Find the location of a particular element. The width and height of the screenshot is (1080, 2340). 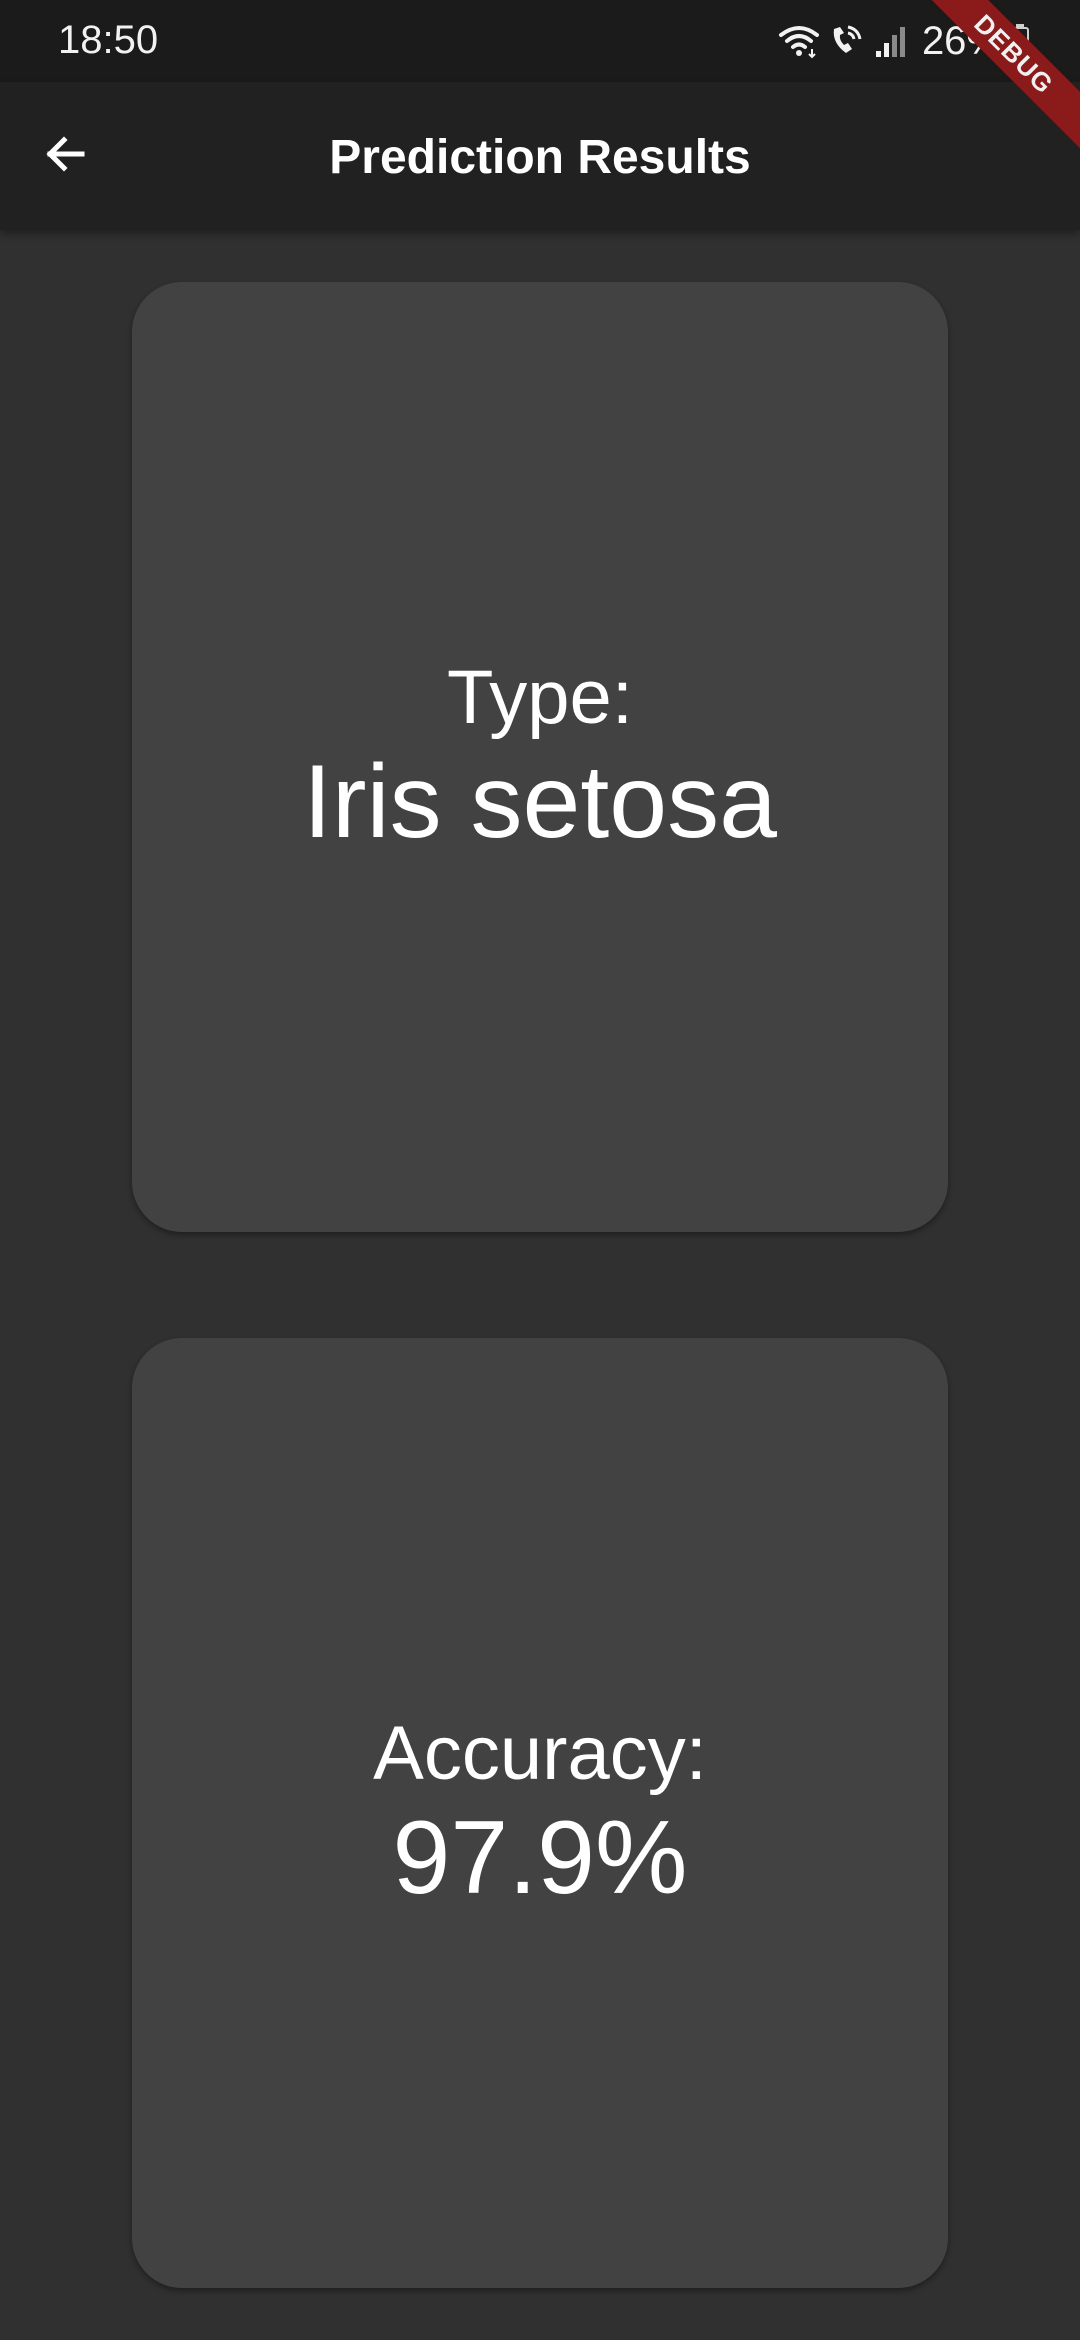

wifi-icon is located at coordinates (799, 41).